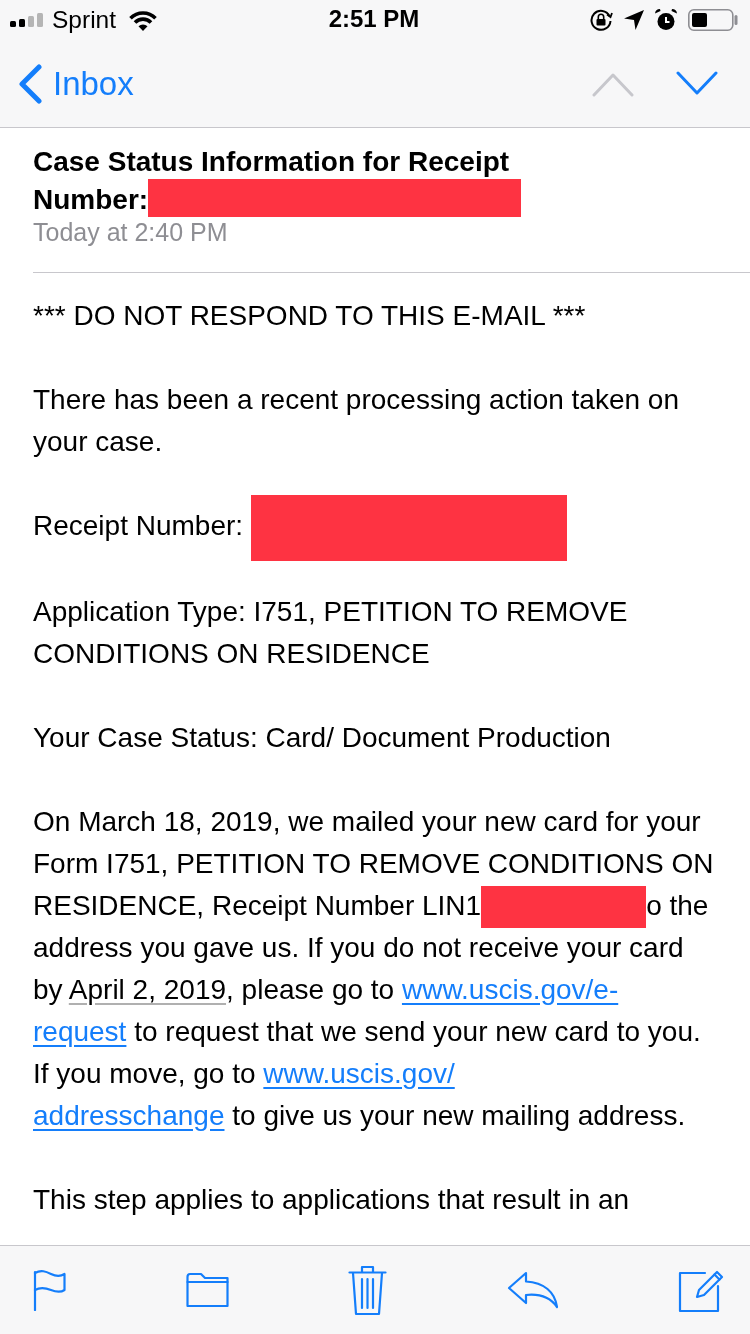 This screenshot has width=750, height=1334. Describe the element at coordinates (129, 1115) in the screenshot. I see `web-link: addresschange` at that location.